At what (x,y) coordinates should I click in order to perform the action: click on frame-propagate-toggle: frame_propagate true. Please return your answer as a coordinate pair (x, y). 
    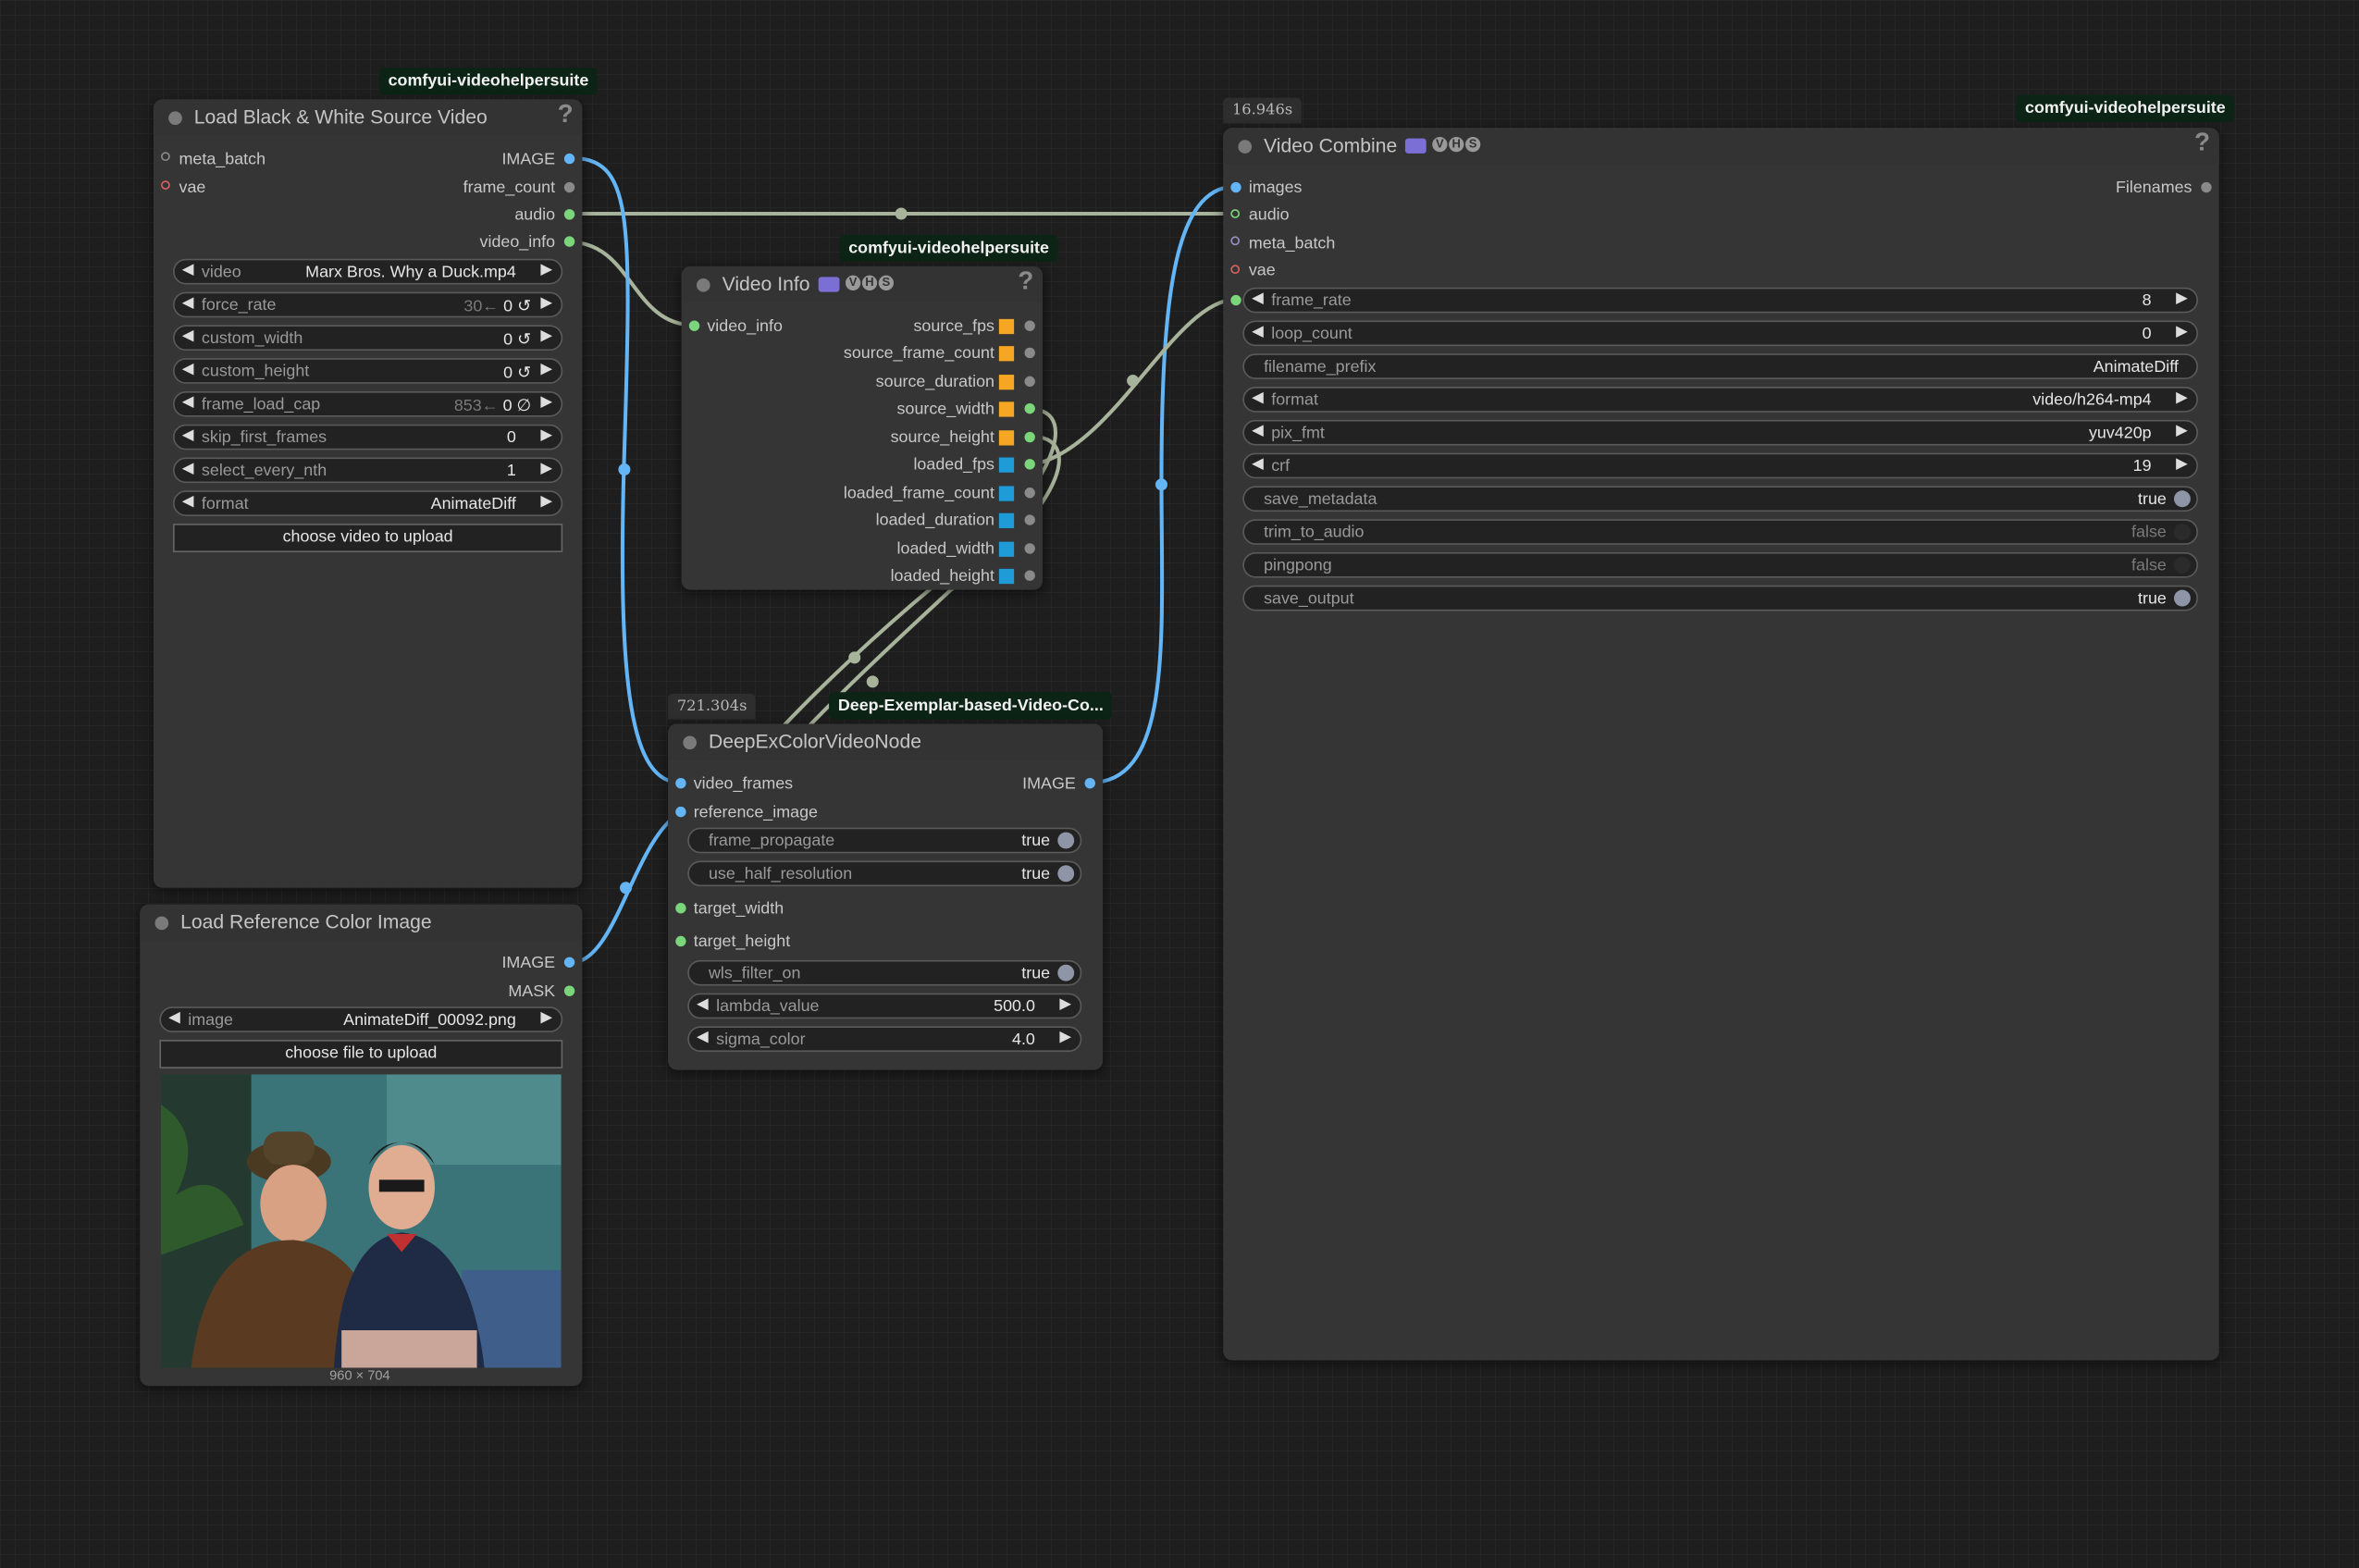
    Looking at the image, I should click on (884, 840).